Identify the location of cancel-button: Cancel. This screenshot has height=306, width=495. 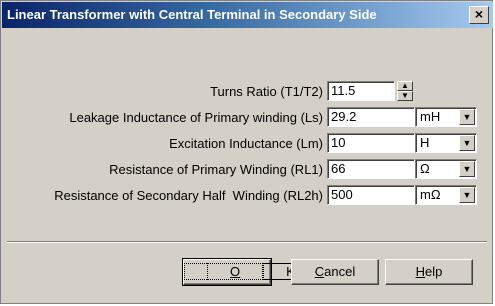
(335, 272).